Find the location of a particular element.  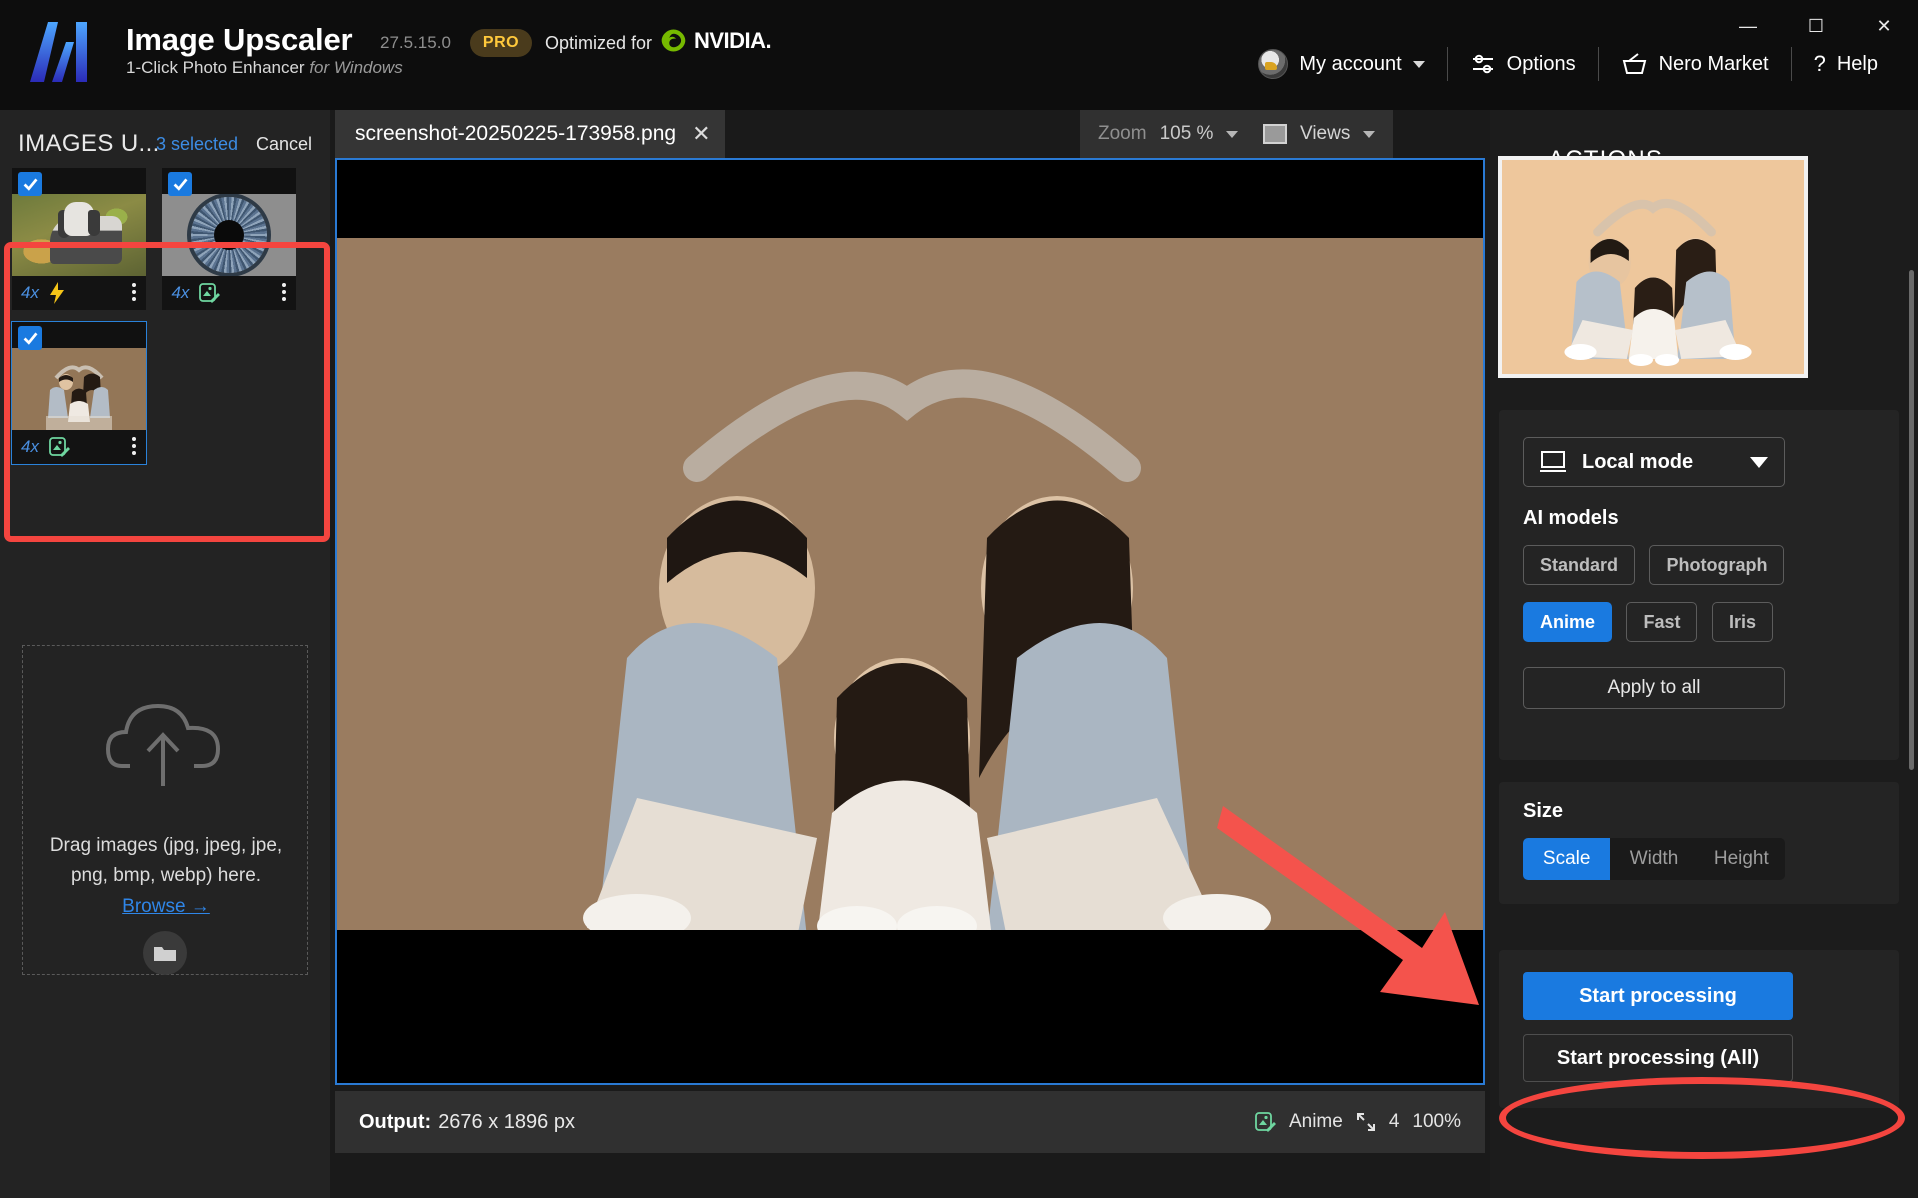

folder-icon is located at coordinates (165, 954).